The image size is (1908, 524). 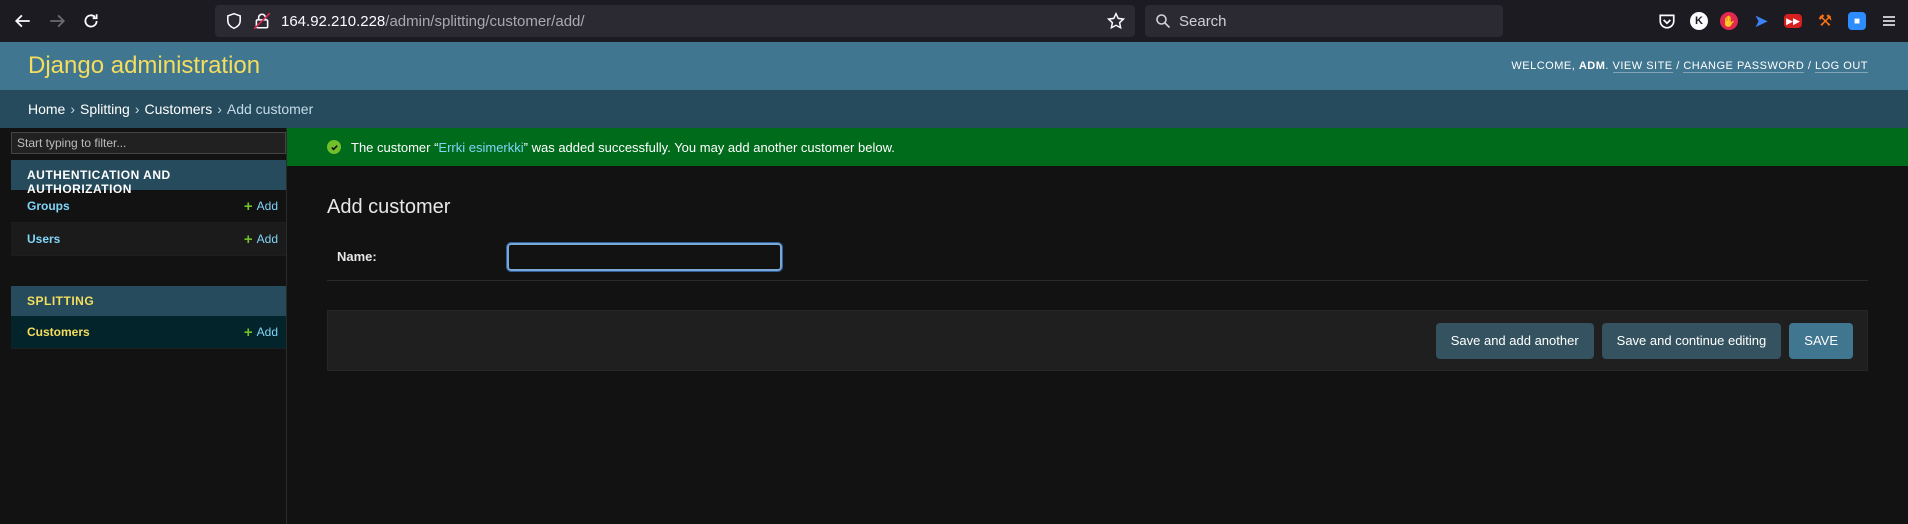 I want to click on search-icon, so click(x=1163, y=21).